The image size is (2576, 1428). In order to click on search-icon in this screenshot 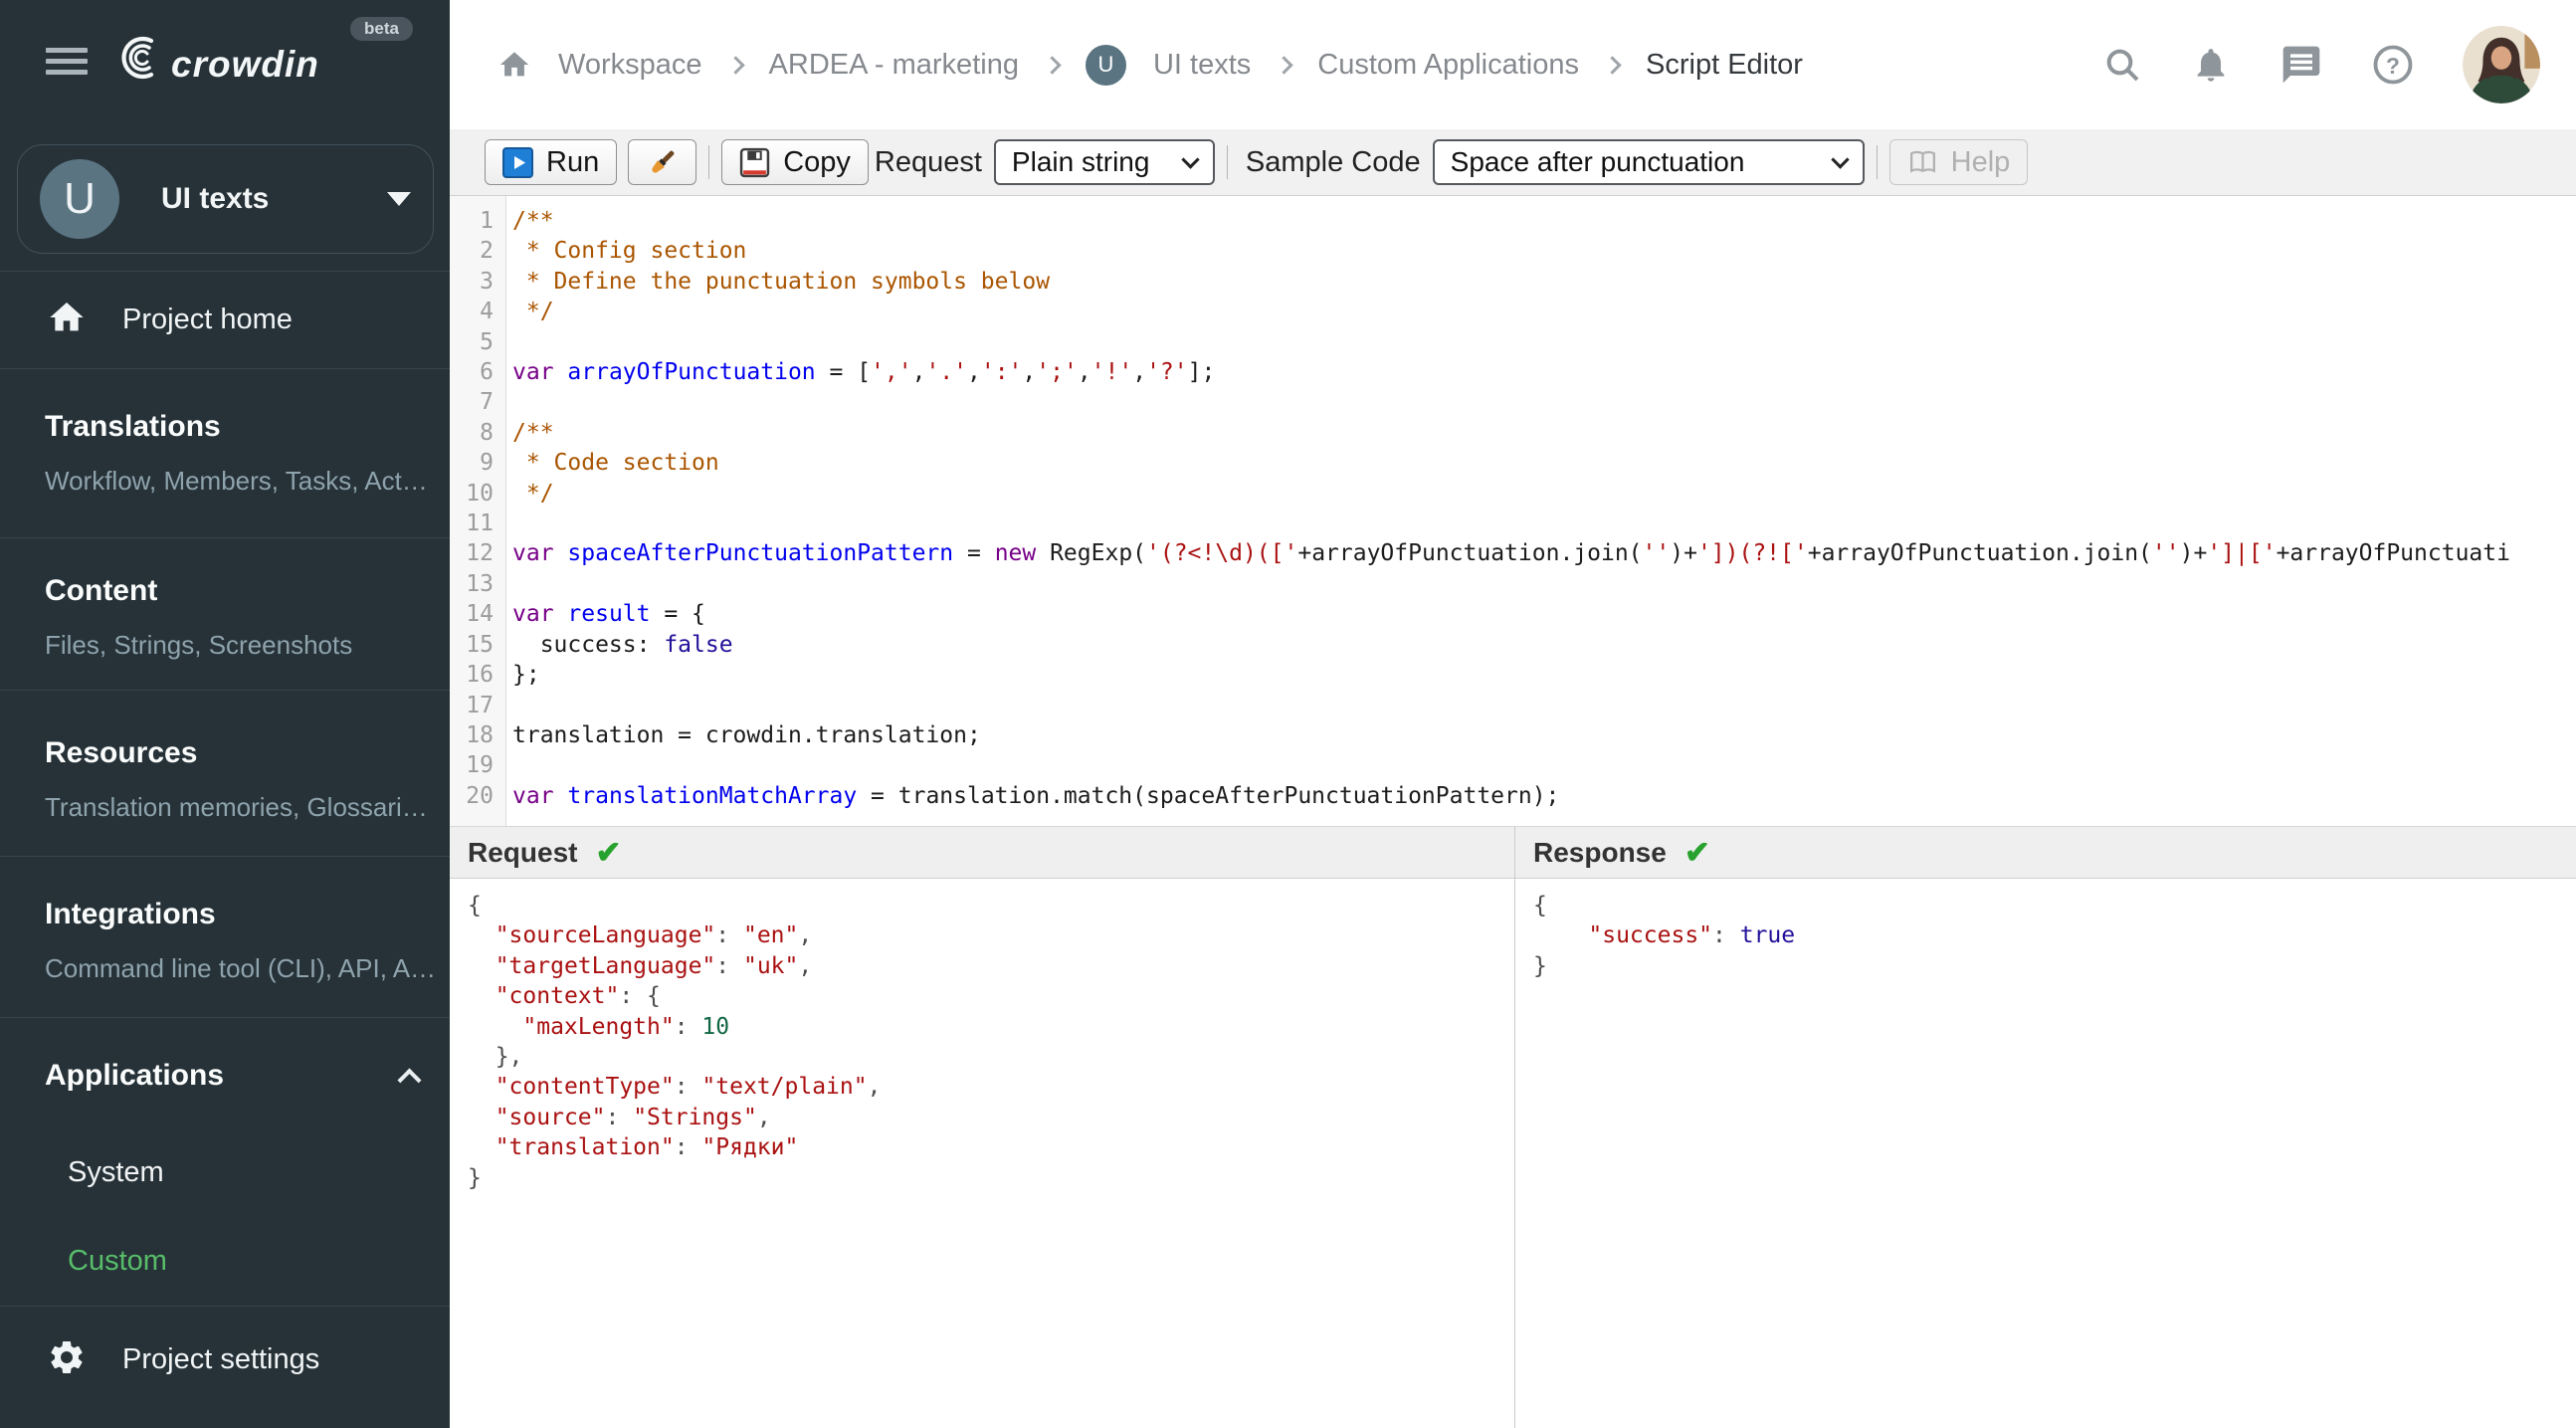, I will do `click(2122, 65)`.